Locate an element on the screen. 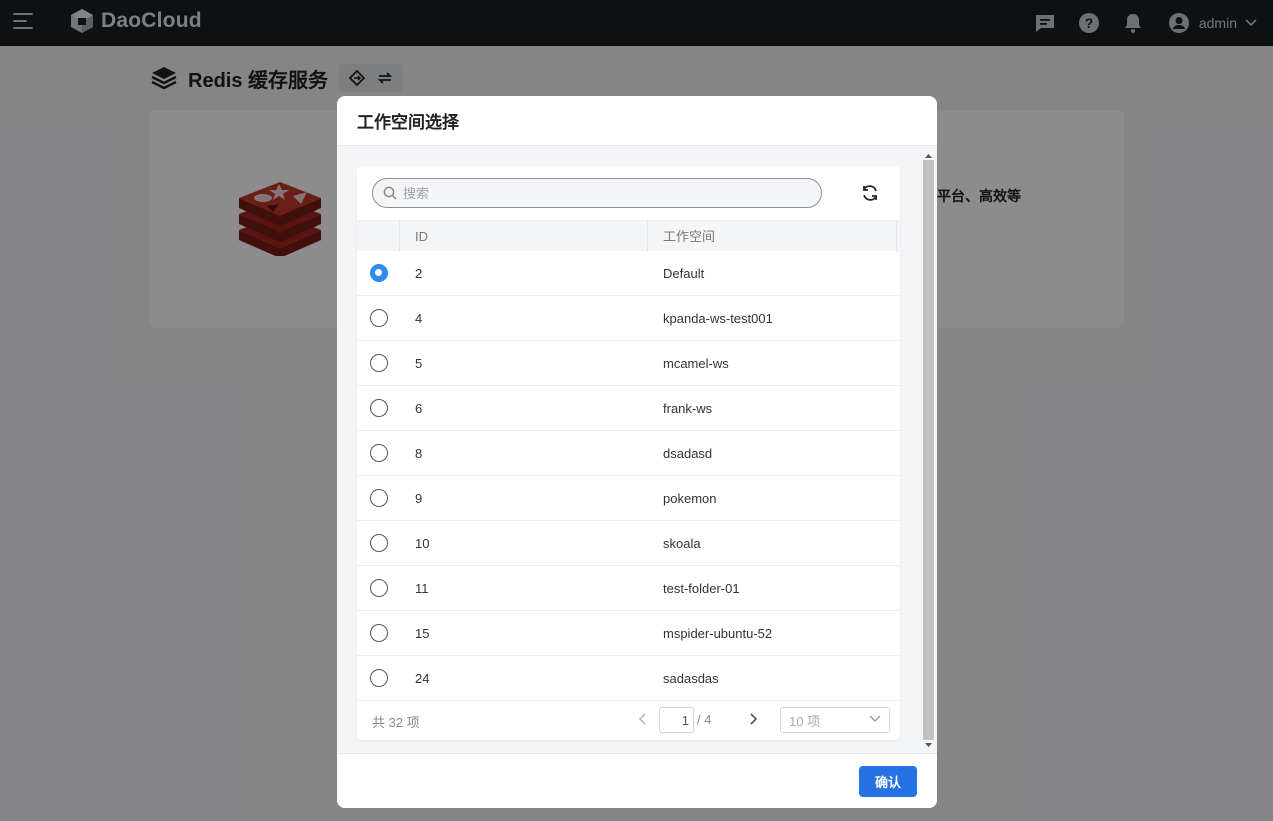 The image size is (1273, 821). column-header-workspace: 工作空间 is located at coordinates (772, 236).